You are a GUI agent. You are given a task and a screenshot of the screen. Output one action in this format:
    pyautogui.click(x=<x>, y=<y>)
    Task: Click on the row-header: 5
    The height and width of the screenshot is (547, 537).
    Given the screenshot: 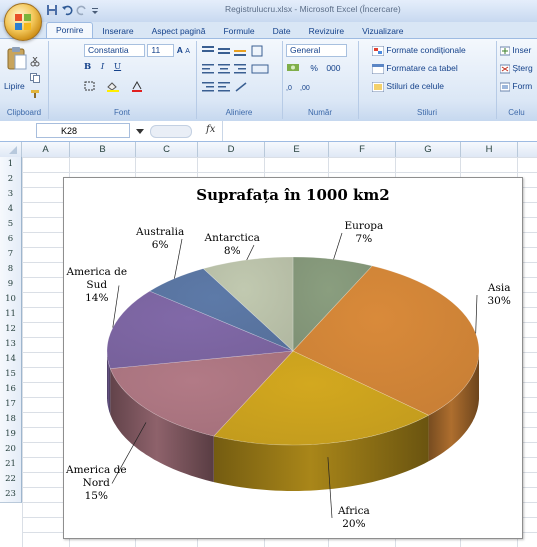 What is the action you would take?
    pyautogui.click(x=11, y=225)
    